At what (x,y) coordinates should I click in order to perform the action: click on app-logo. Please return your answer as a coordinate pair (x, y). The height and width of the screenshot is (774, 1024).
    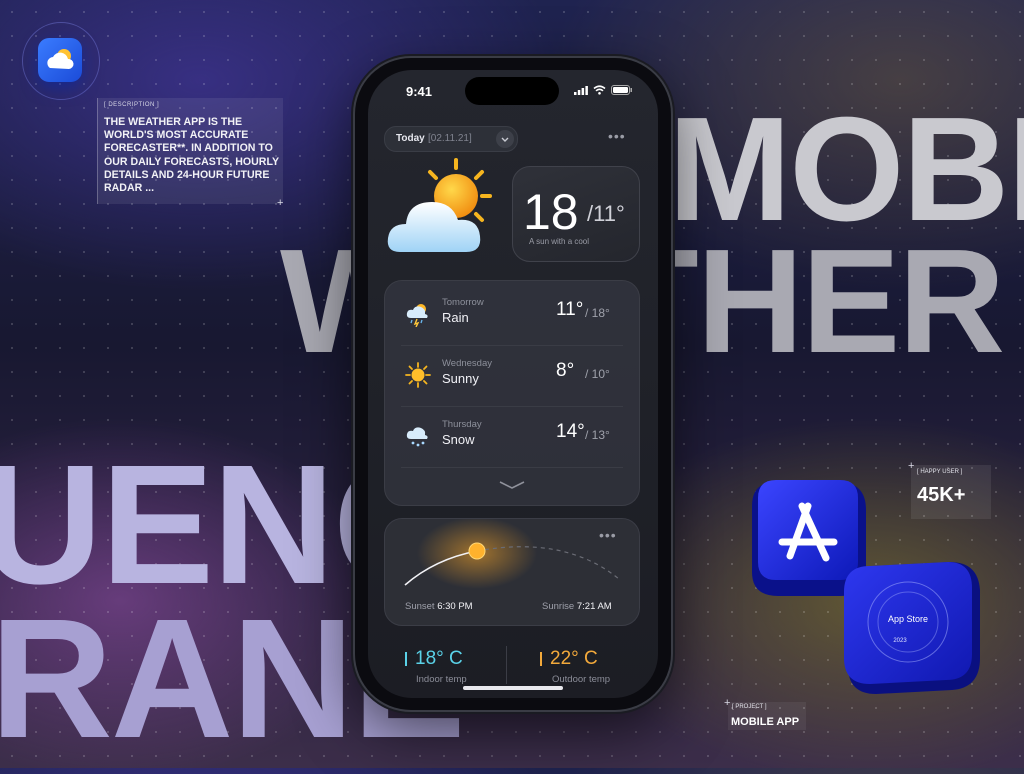
    Looking at the image, I should click on (60, 60).